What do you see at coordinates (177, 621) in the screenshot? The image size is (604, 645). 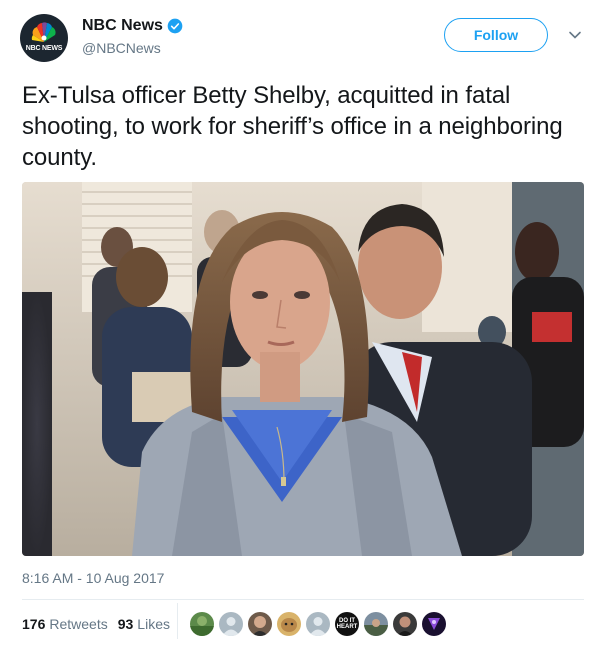 I see `stats-separator` at bounding box center [177, 621].